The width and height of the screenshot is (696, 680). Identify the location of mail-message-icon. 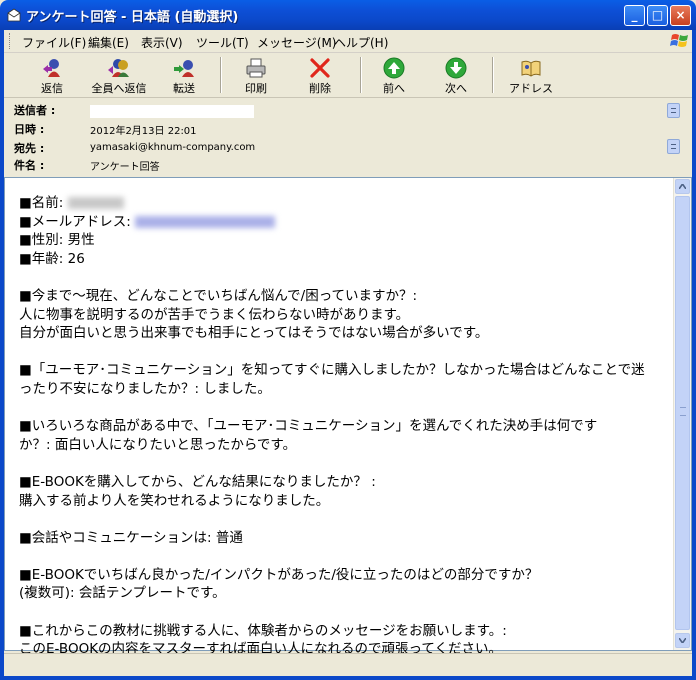
(14, 15).